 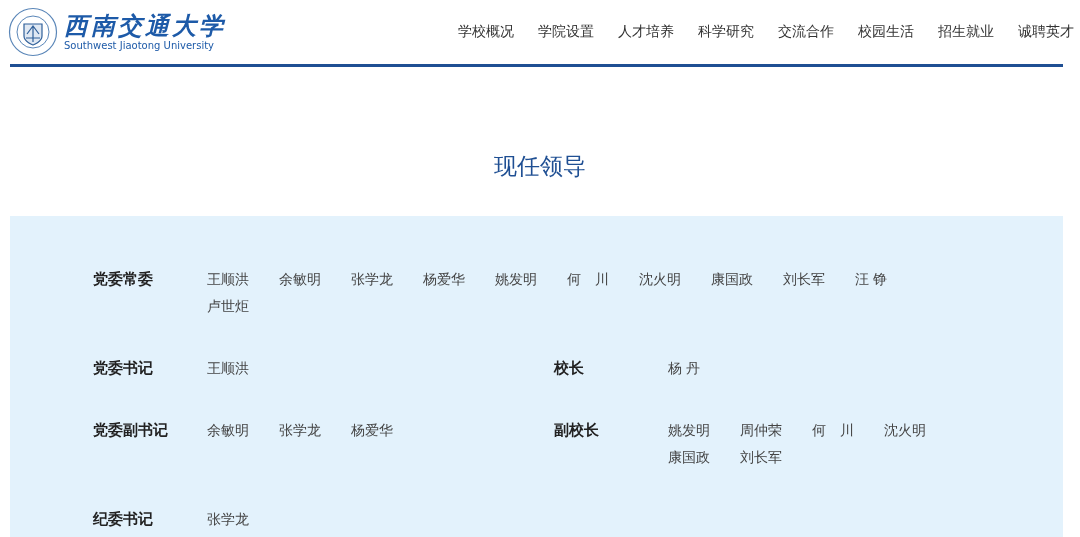 What do you see at coordinates (123, 368) in the screenshot?
I see `role-label: 党委书记` at bounding box center [123, 368].